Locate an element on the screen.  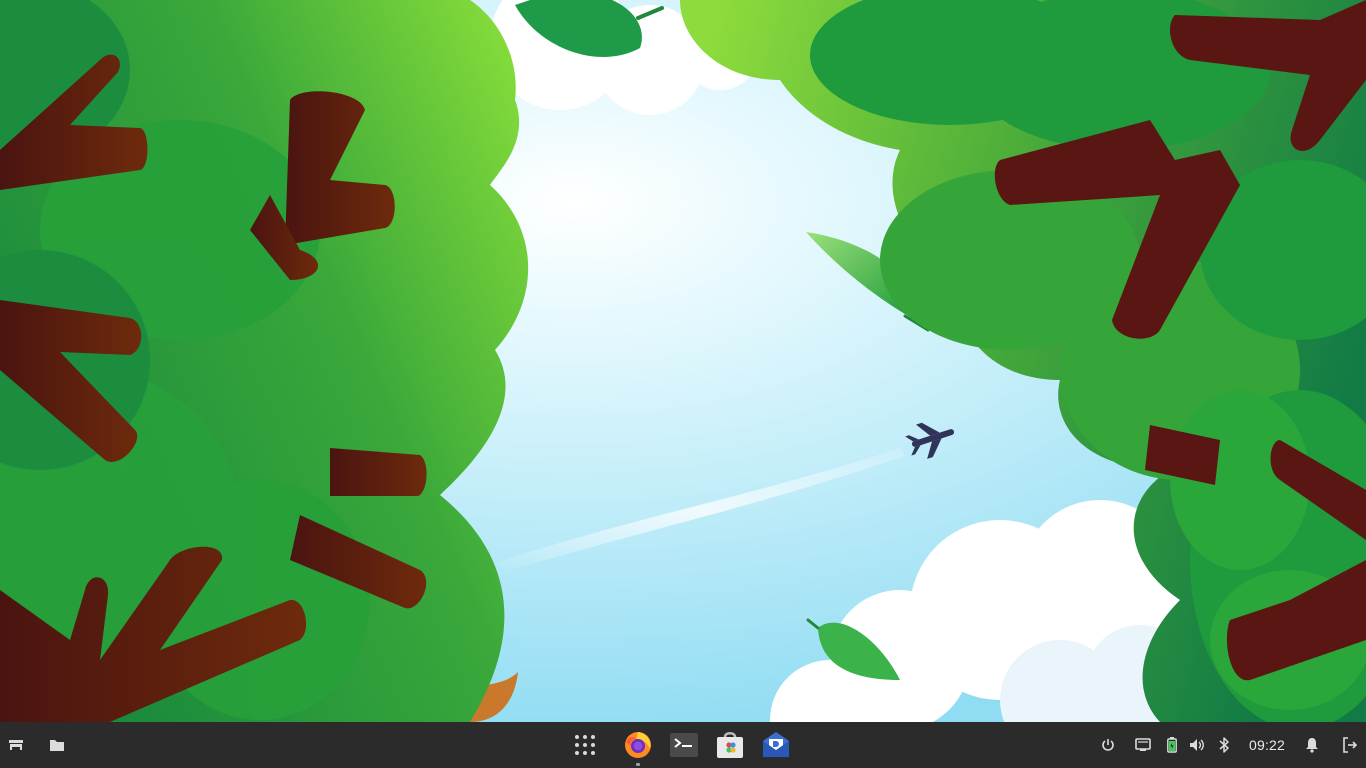
store-icon is located at coordinates (730, 745).